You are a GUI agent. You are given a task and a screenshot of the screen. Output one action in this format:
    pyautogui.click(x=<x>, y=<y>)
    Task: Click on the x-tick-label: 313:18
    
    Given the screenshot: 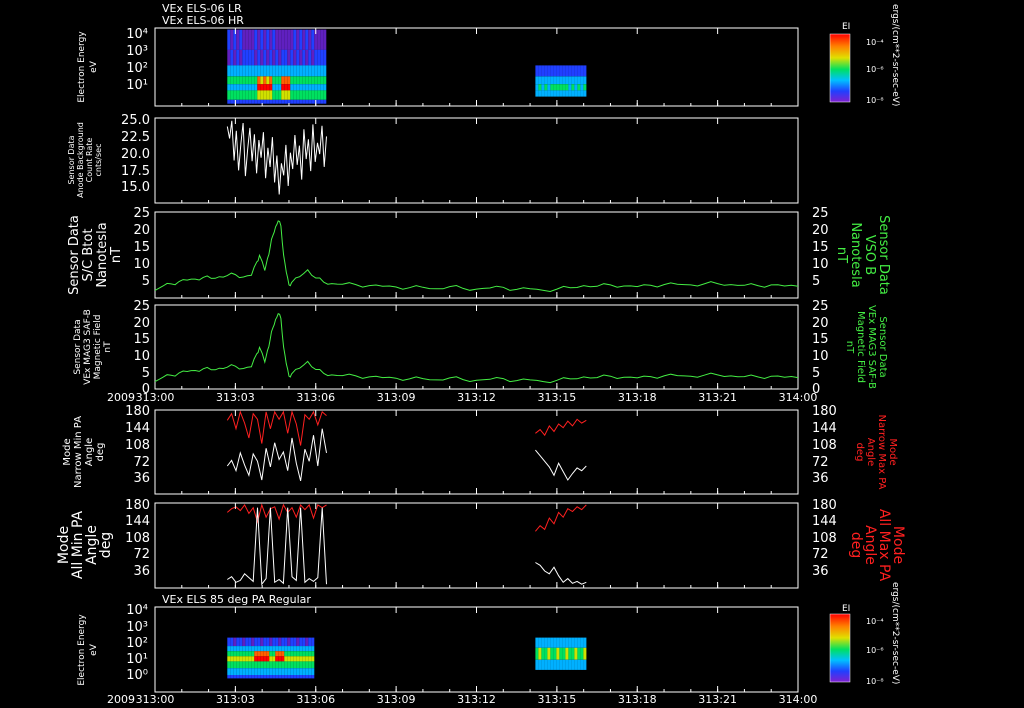 What is the action you would take?
    pyautogui.click(x=637, y=397)
    